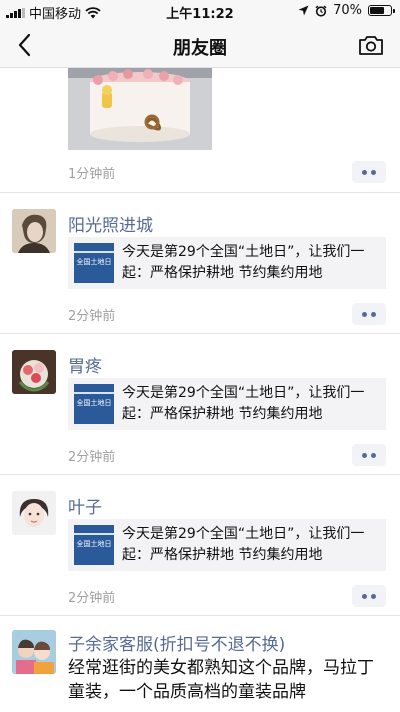 This screenshot has width=400, height=712. What do you see at coordinates (140, 109) in the screenshot?
I see `cake-photo` at bounding box center [140, 109].